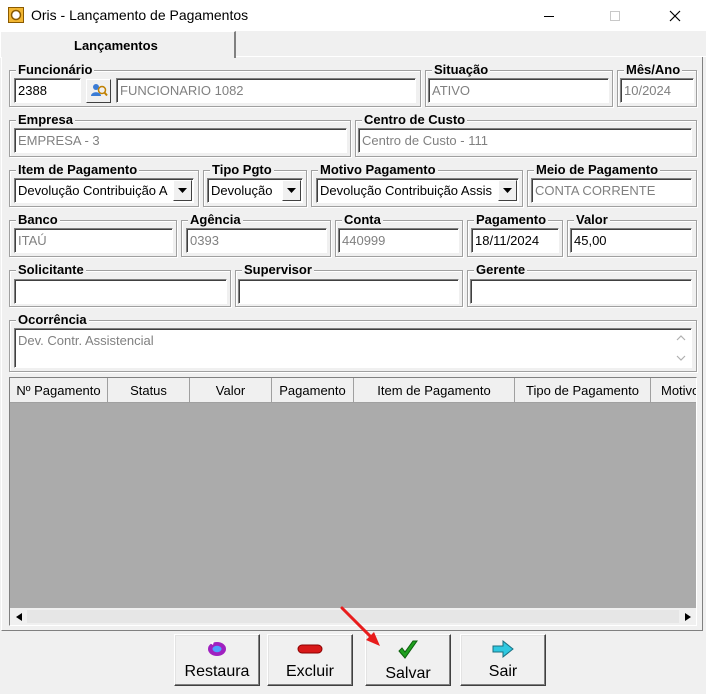  I want to click on tipo-pgto-select: Devolução, so click(255, 190).